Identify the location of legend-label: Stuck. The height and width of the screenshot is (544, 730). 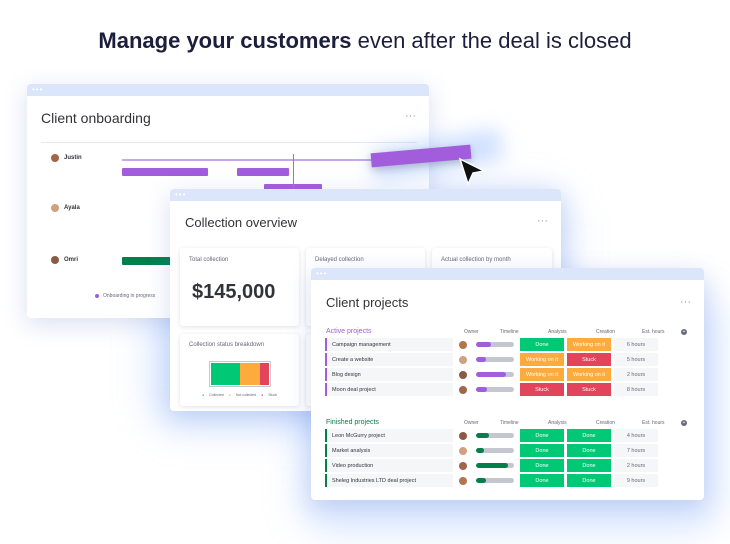
(272, 395).